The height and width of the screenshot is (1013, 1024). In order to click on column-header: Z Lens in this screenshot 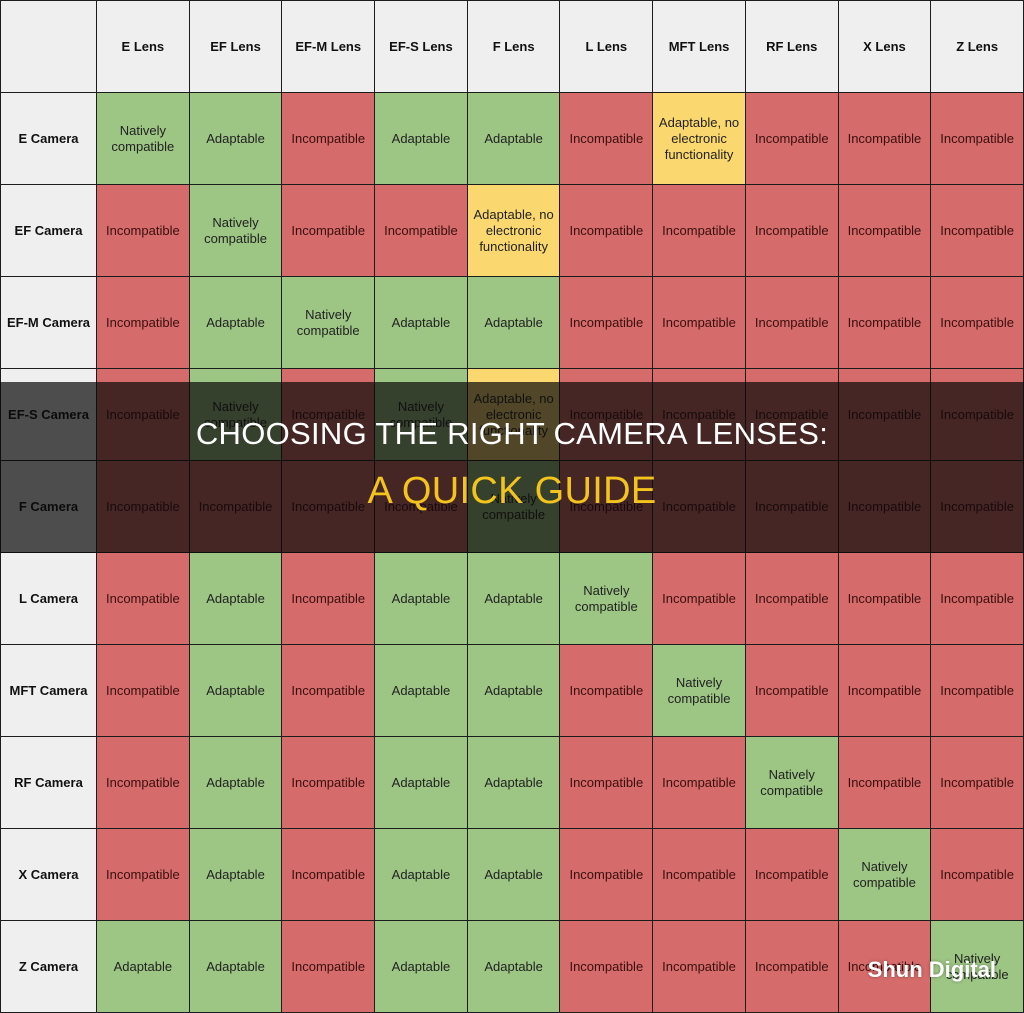, I will do `click(977, 46)`.